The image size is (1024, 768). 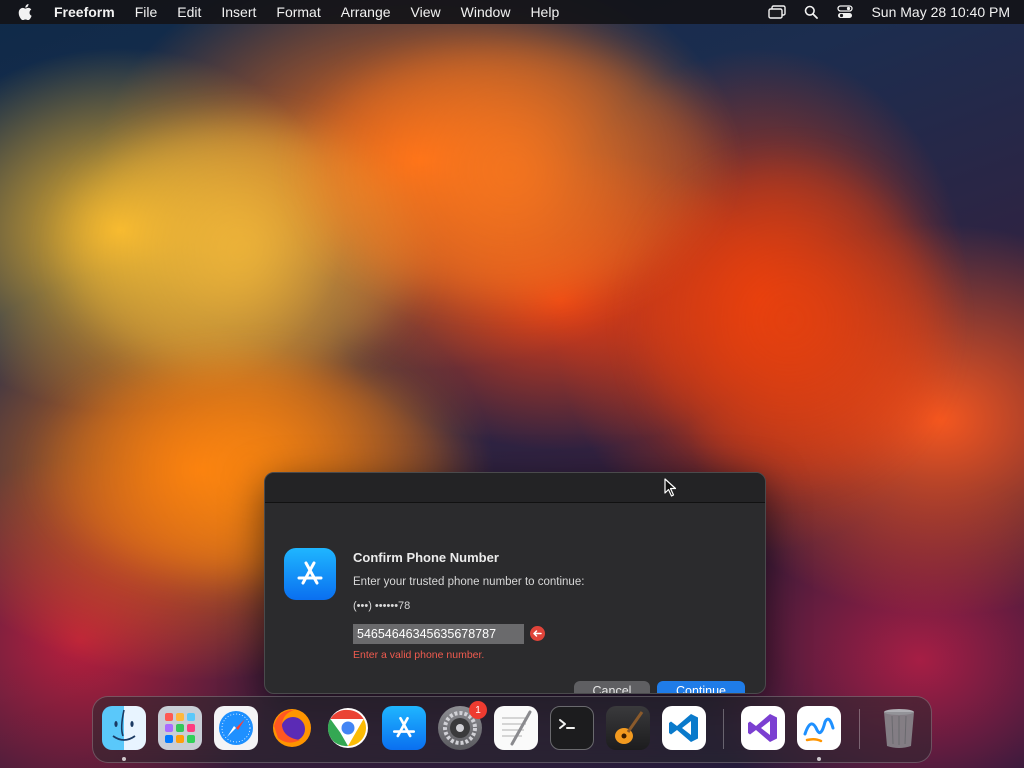 I want to click on finder-icon, so click(x=124, y=728).